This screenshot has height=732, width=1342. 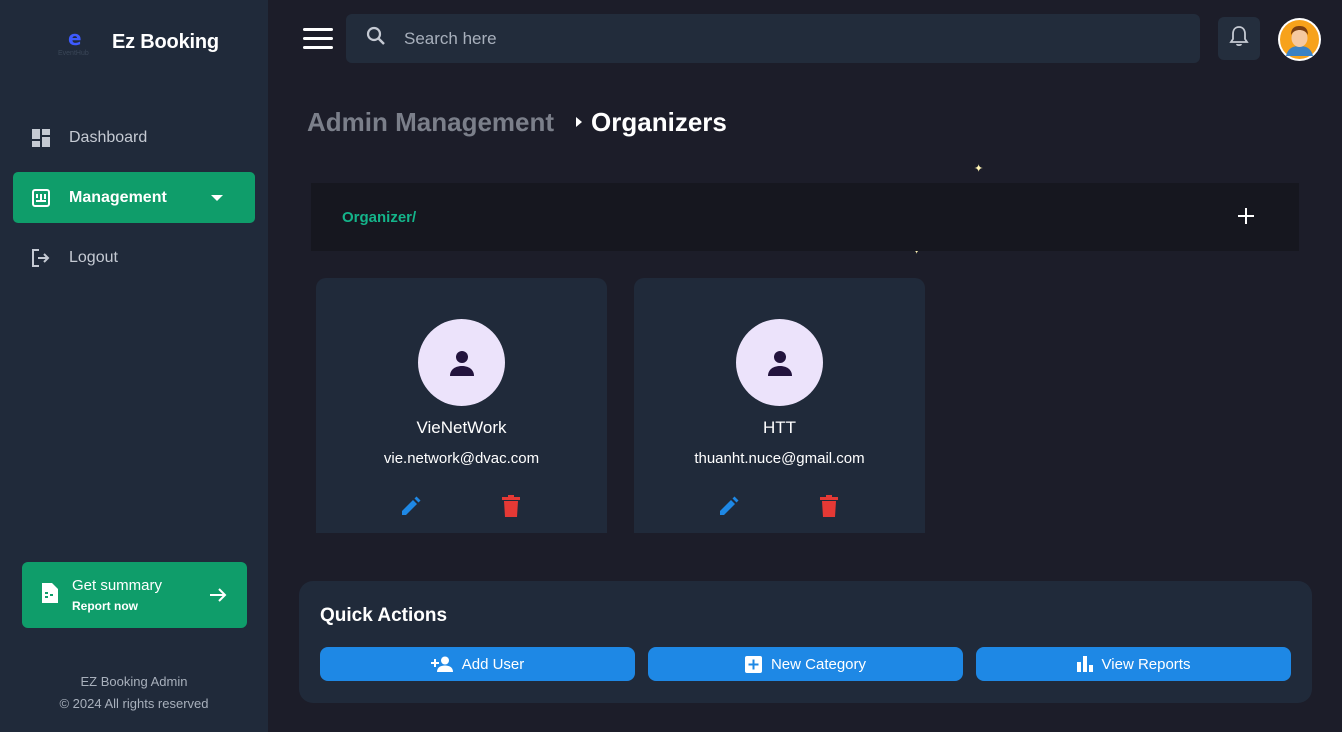 I want to click on page-title: Organizers, so click(x=659, y=121).